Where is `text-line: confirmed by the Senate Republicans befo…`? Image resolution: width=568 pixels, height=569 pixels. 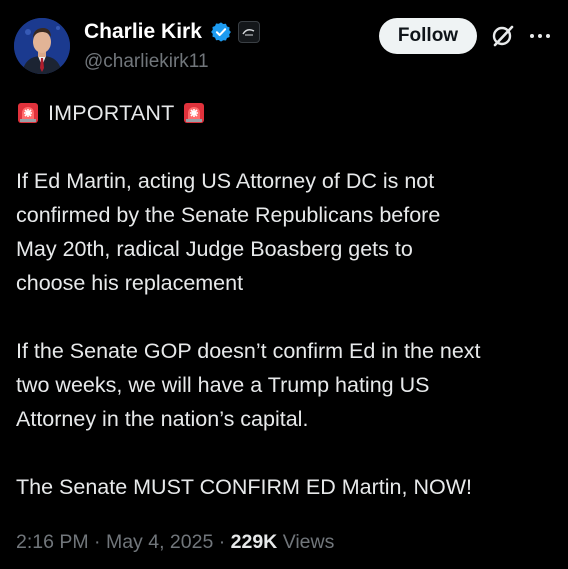
text-line: confirmed by the Senate Republicans befo… is located at coordinates (228, 215).